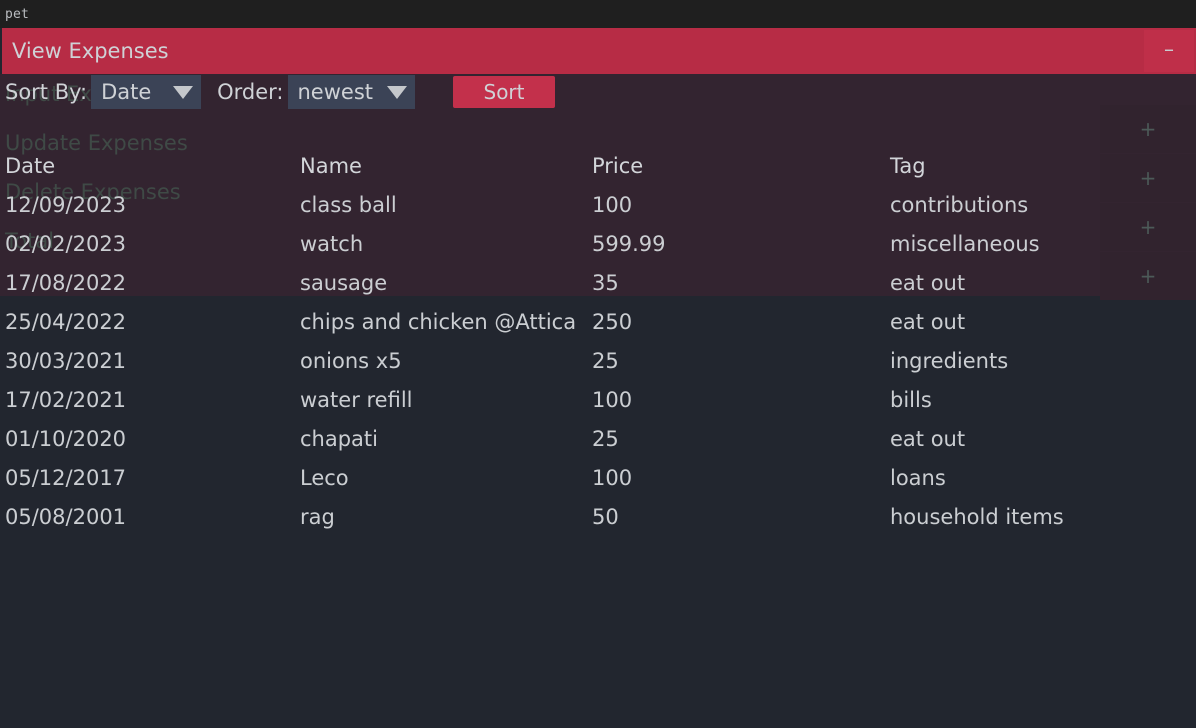  What do you see at coordinates (598, 92) in the screenshot?
I see `sort-controls: Sort By: Date Order: newest Sort` at bounding box center [598, 92].